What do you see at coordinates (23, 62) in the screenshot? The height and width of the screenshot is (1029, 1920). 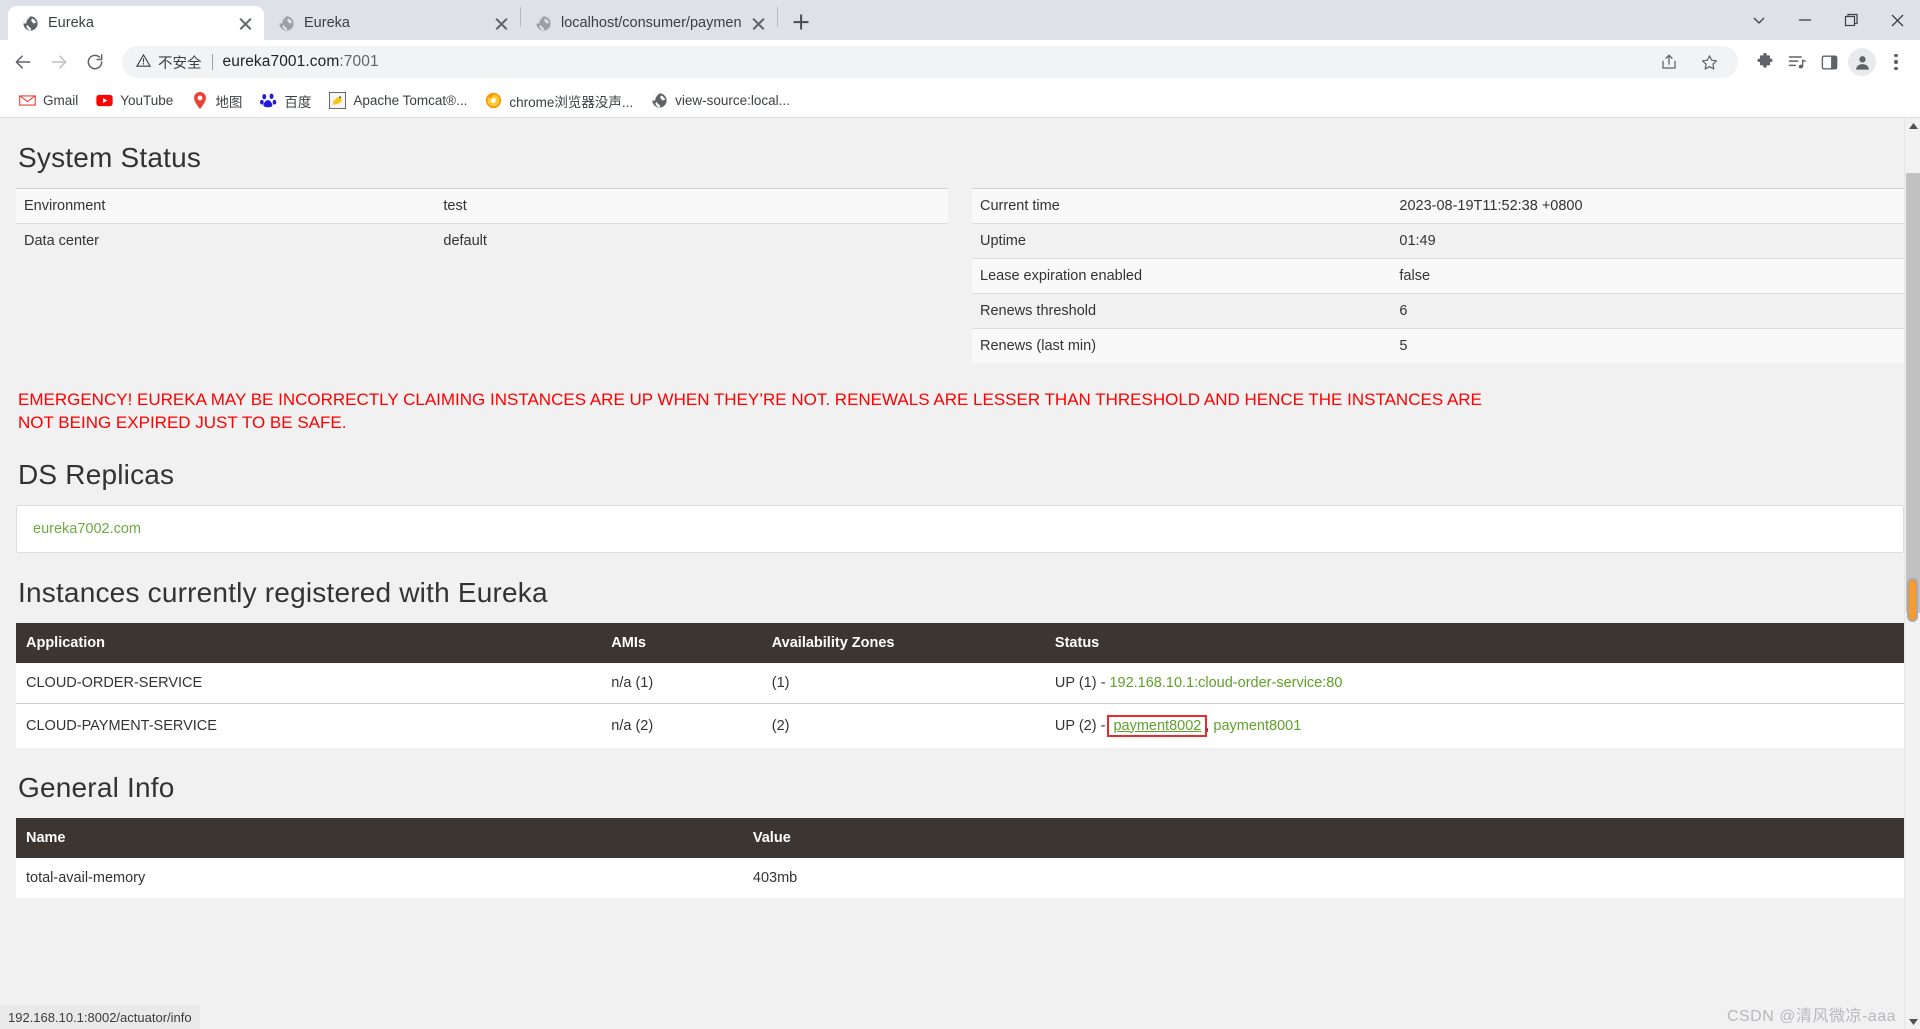 I see `back-button` at bounding box center [23, 62].